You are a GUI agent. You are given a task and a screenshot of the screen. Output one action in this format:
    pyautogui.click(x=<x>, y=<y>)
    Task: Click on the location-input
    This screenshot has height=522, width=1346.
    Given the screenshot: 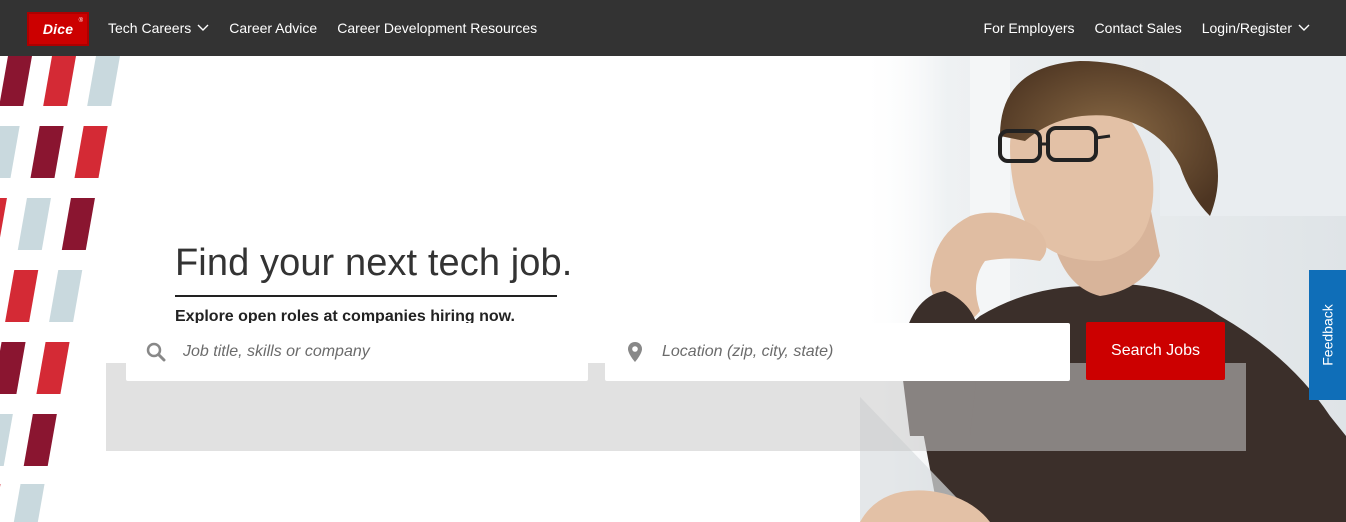 What is the action you would take?
    pyautogui.click(x=852, y=352)
    